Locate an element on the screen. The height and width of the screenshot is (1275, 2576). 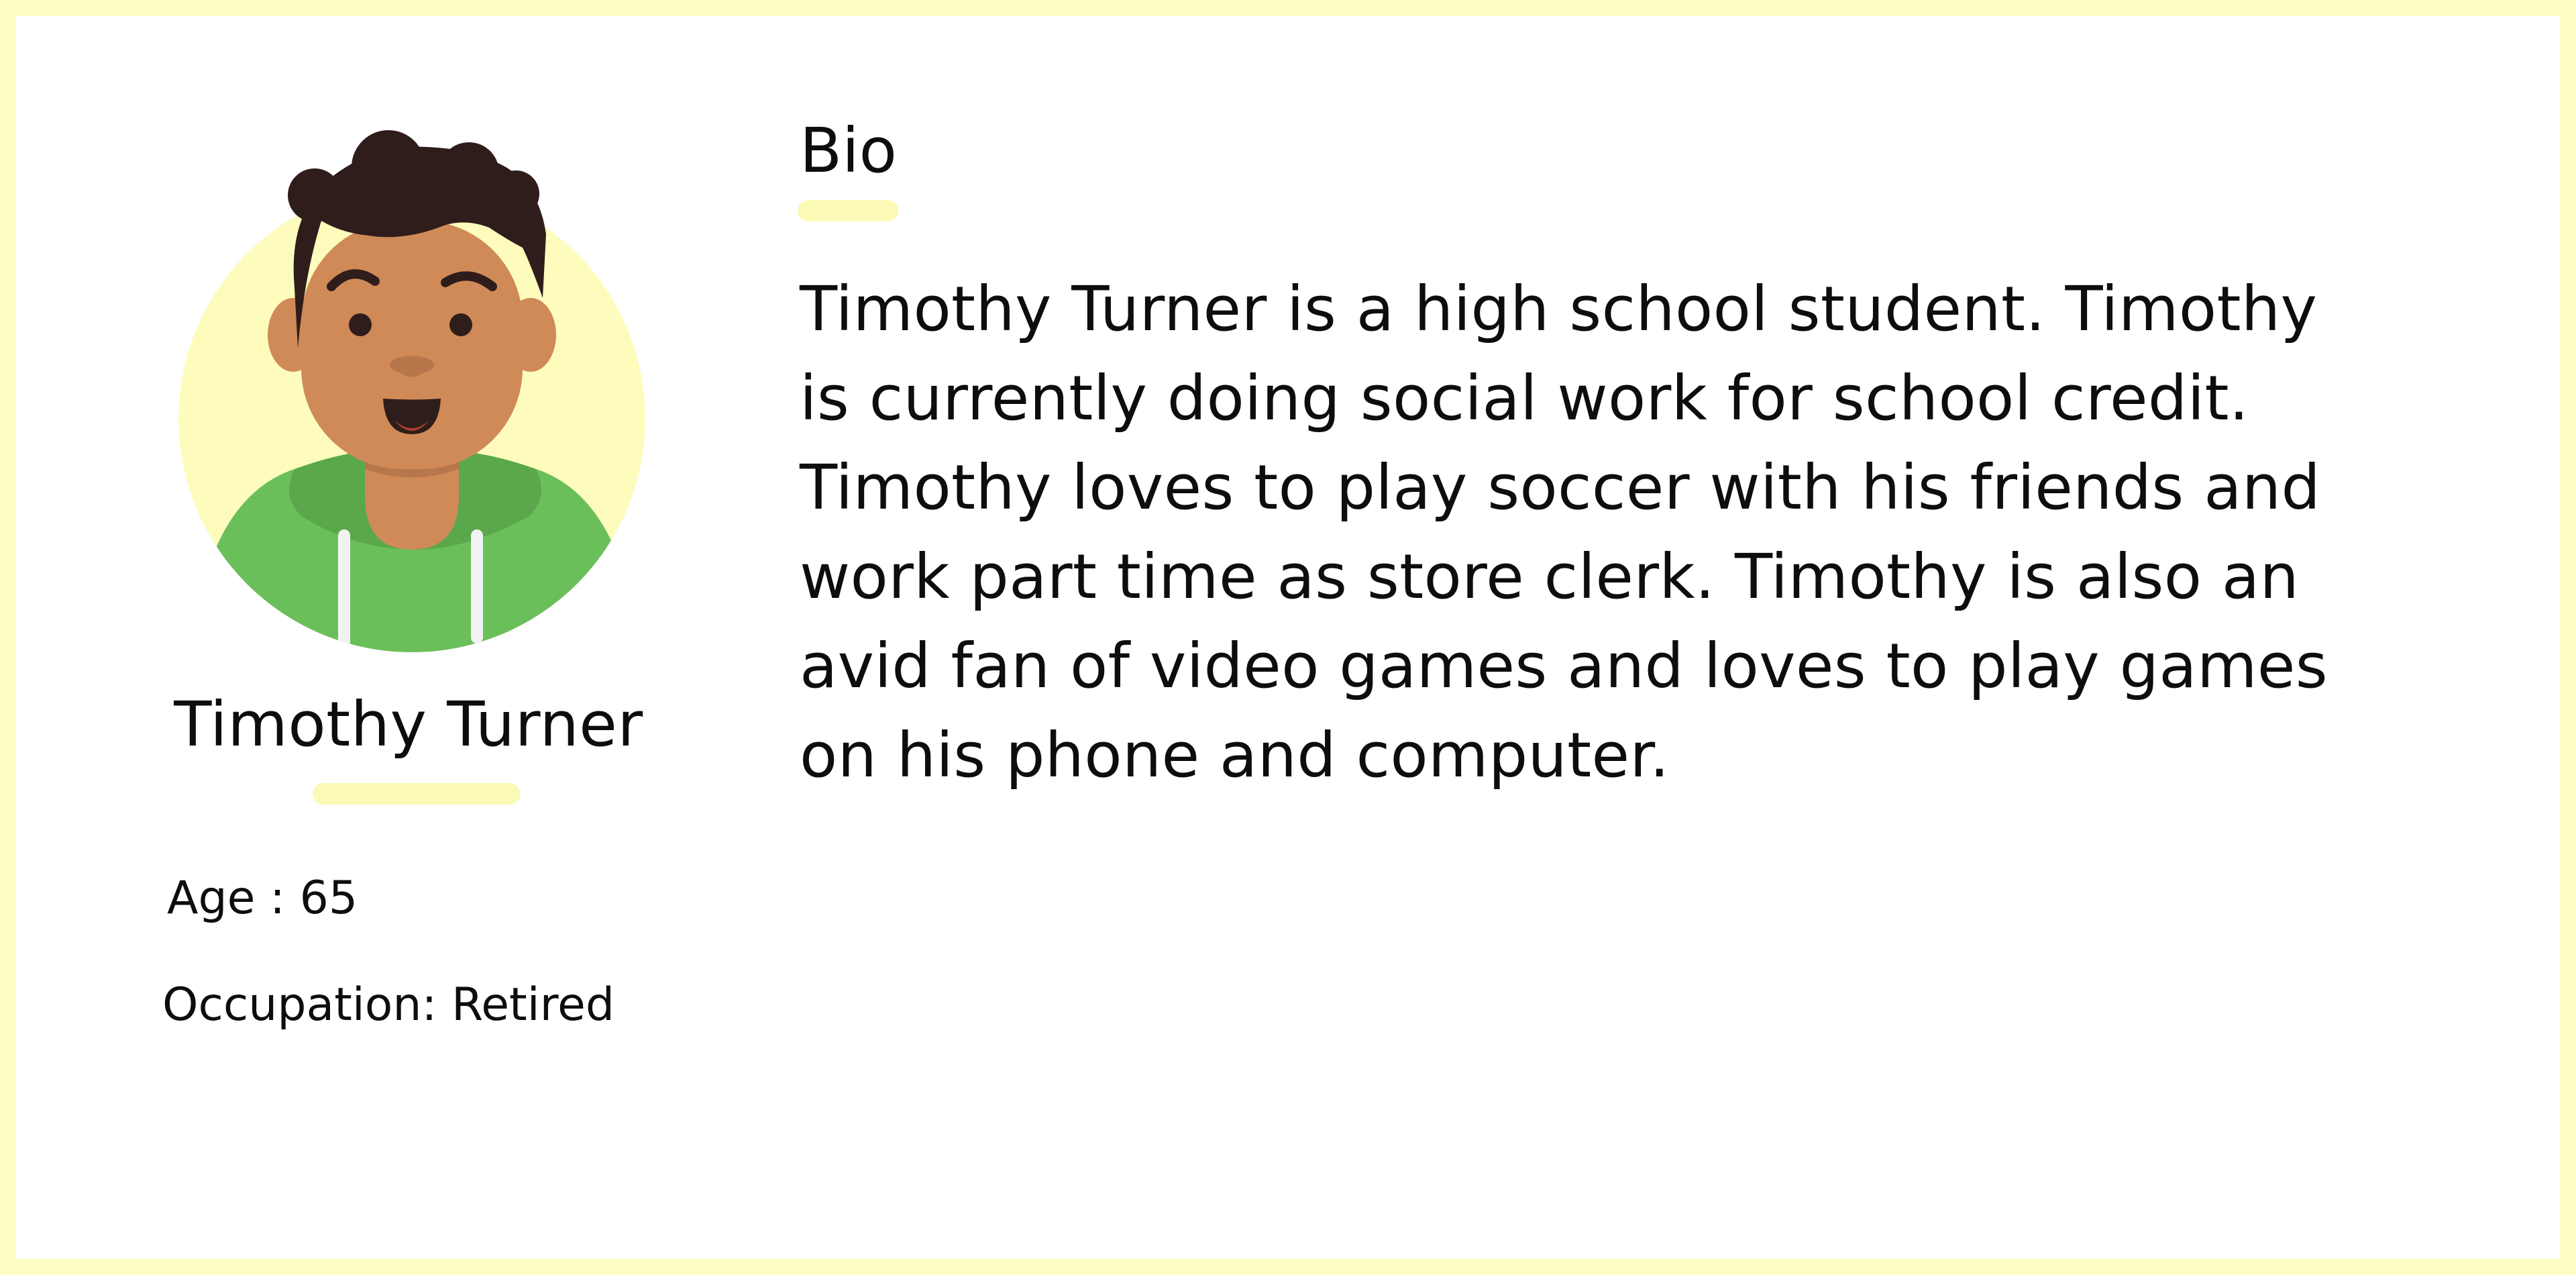
occupation-text: Occupation: Retired is located at coordinates (388, 1004).